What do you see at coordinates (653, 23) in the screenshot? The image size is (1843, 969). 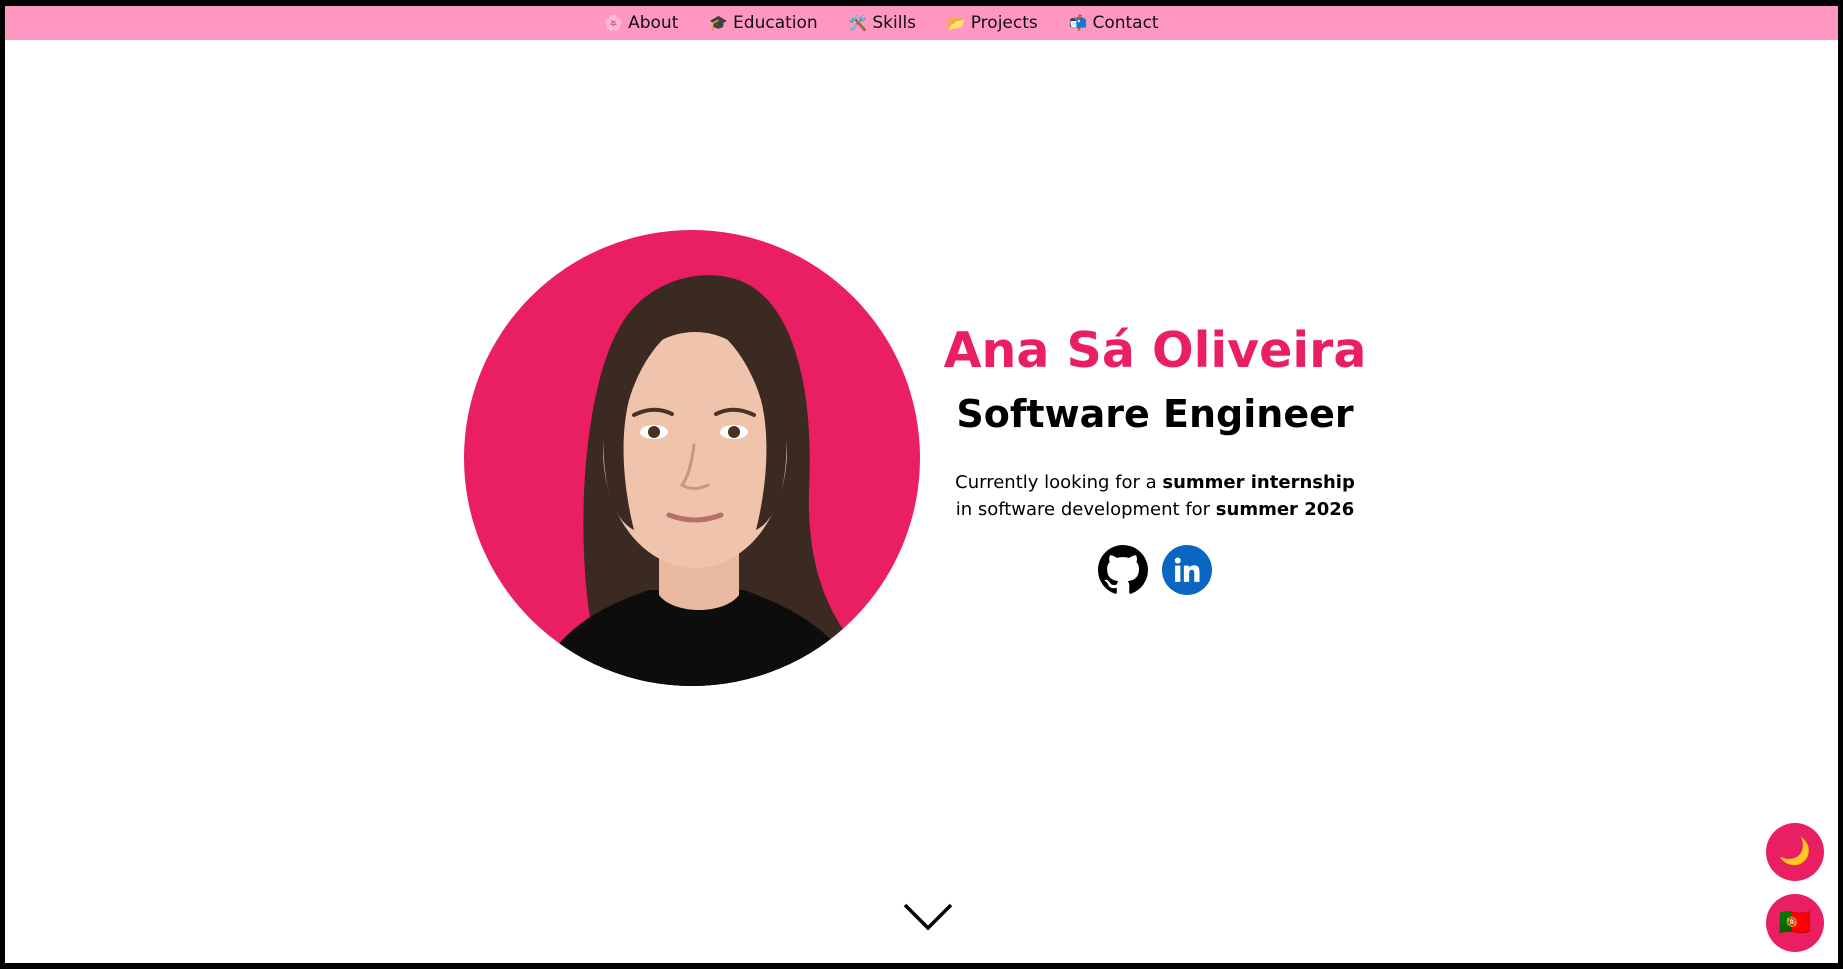 I see `nav-item-label: About` at bounding box center [653, 23].